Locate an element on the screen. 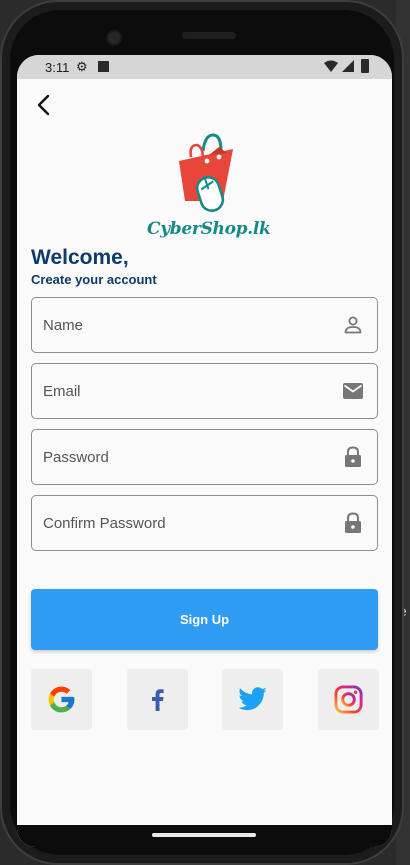 The image size is (410, 865). status-time: 3:11 is located at coordinates (57, 67).